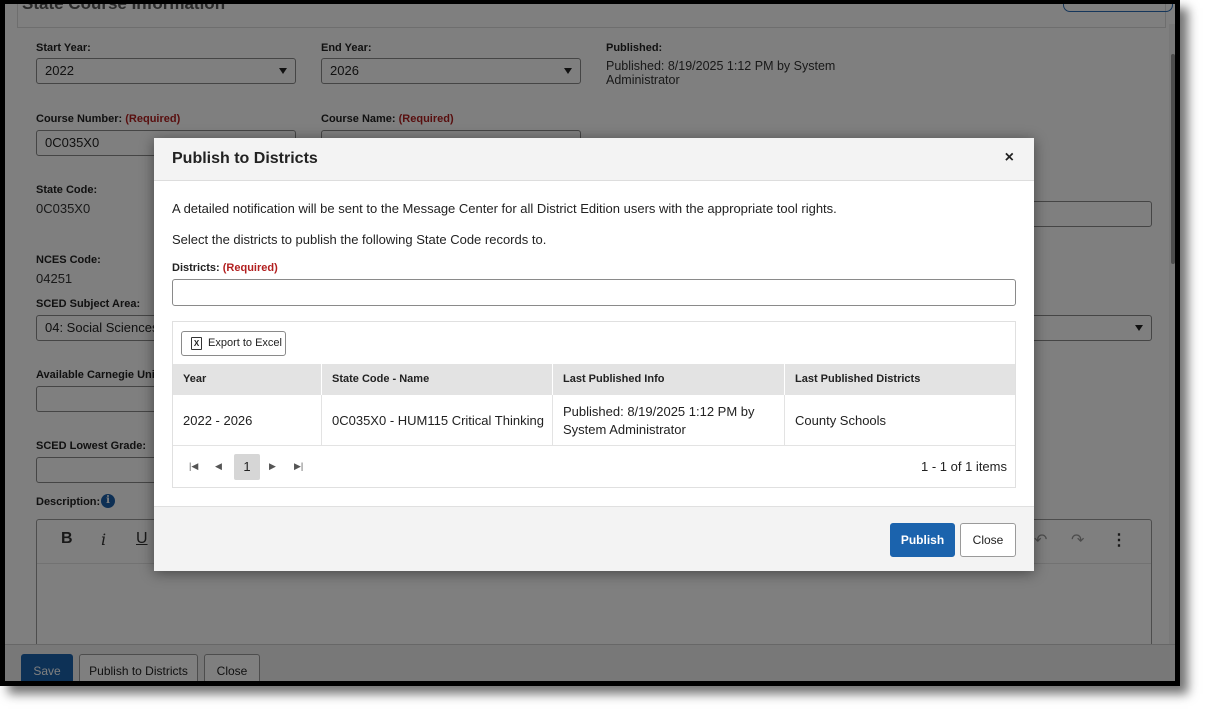  Describe the element at coordinates (669, 379) in the screenshot. I see `column-header-last-published-info: Last Published Info` at that location.